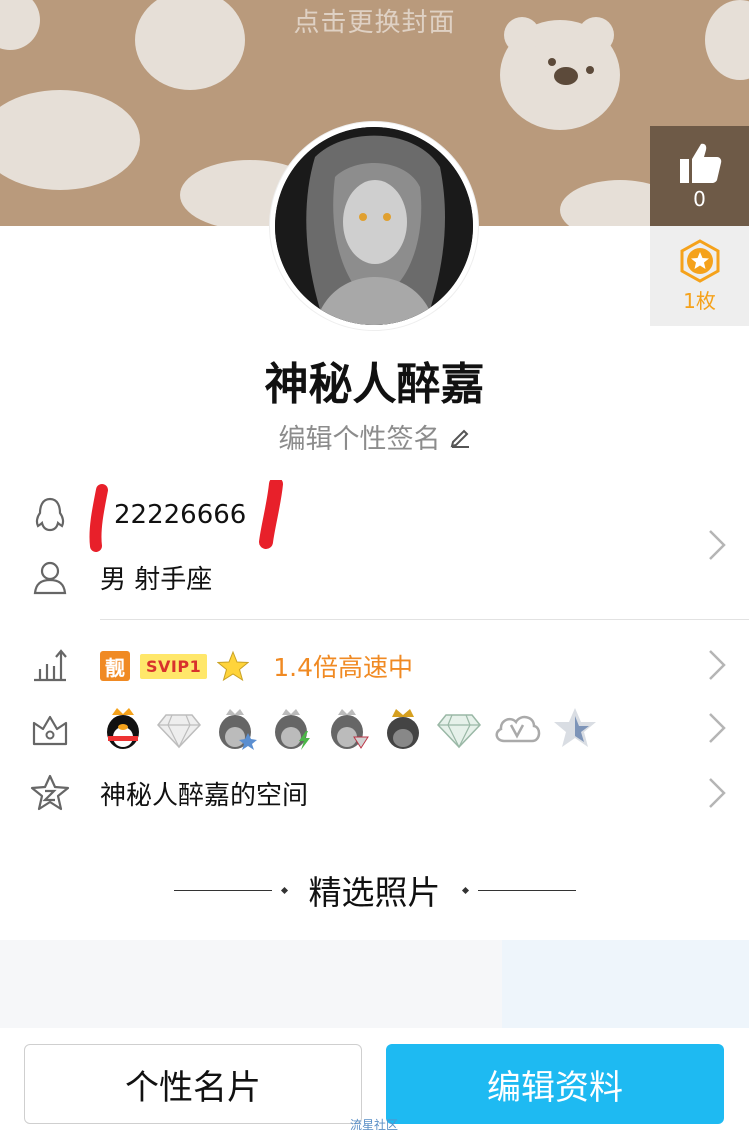  Describe the element at coordinates (343, 667) in the screenshot. I see `speed-text: 1.4倍高速中` at that location.